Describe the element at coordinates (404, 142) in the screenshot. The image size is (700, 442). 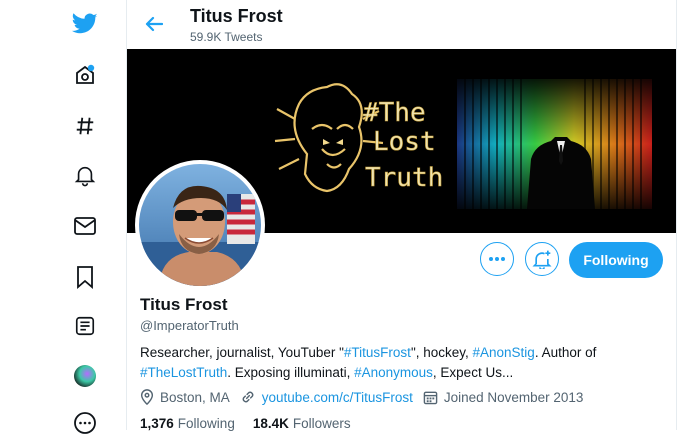
I see `banner-text-line2: Lost` at that location.